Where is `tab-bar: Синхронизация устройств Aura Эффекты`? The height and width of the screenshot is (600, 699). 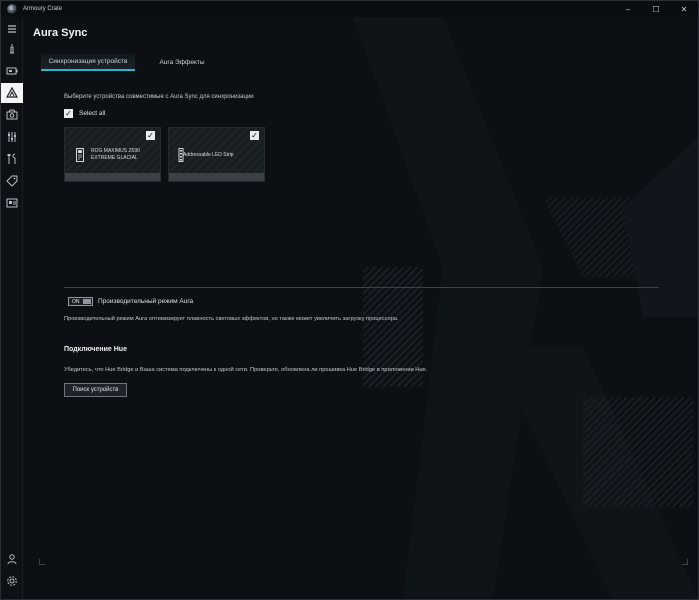
tab-bar: Синхронизация устройств Aura Эффекты is located at coordinates (135, 62).